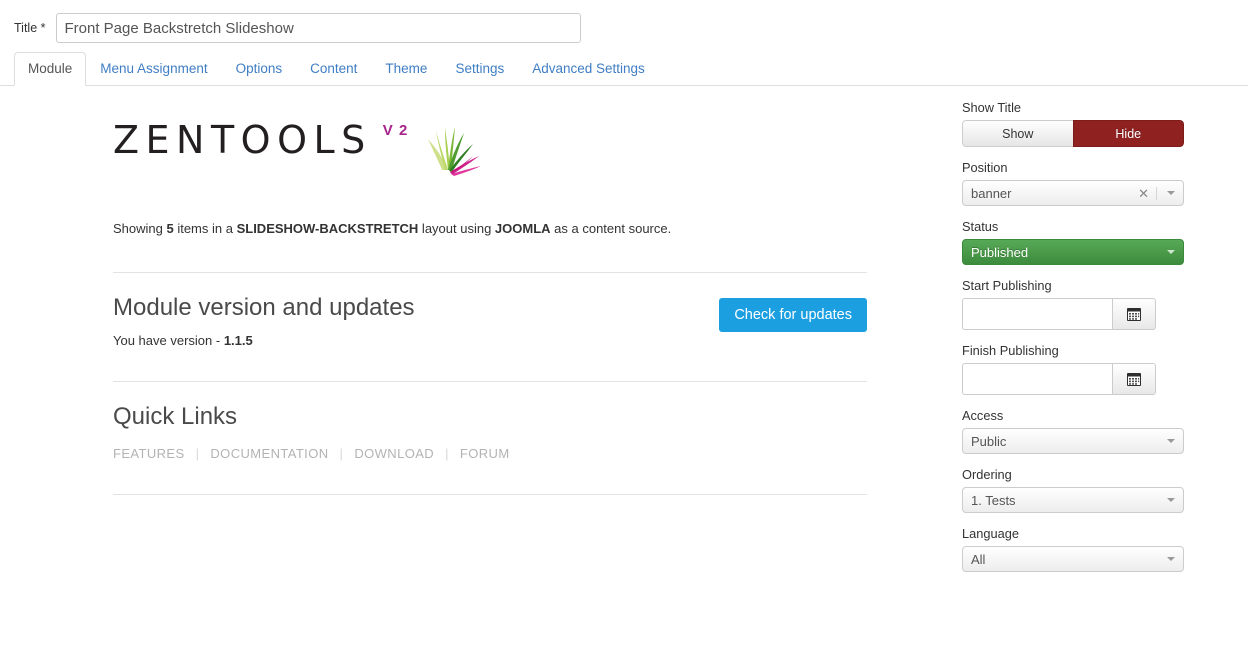  Describe the element at coordinates (170, 228) in the screenshot. I see `summary-item-count: 5` at that location.